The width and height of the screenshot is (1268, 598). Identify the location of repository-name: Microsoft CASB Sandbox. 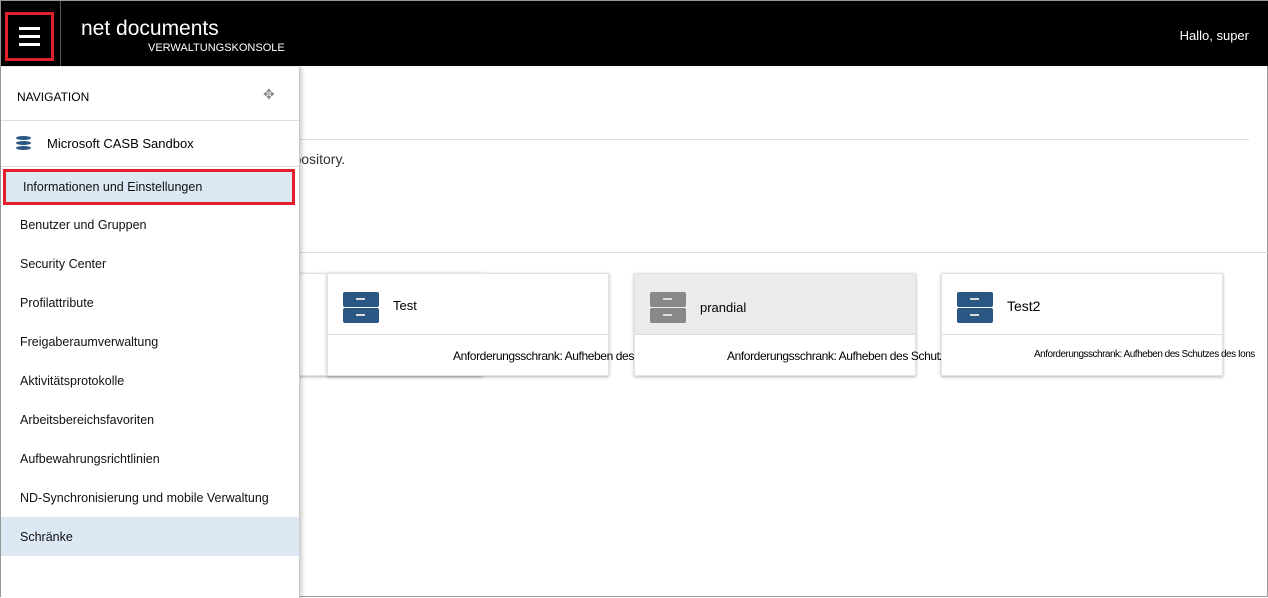
(120, 143).